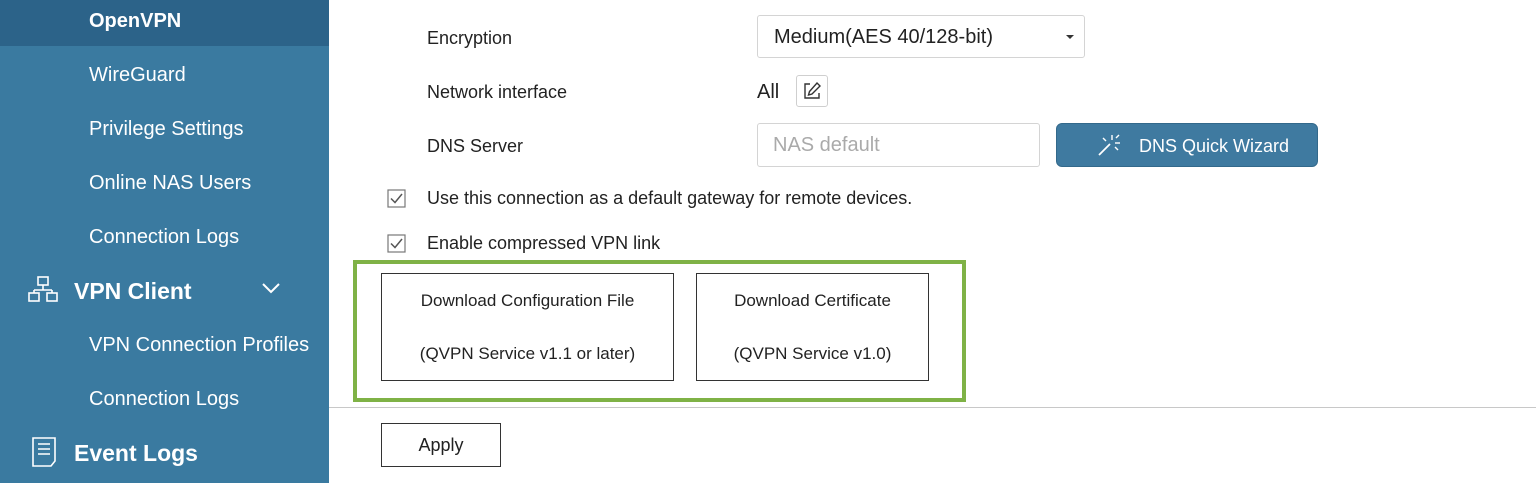  I want to click on dns-quick-wizard-label: DNS Quick Wizard, so click(1214, 146).